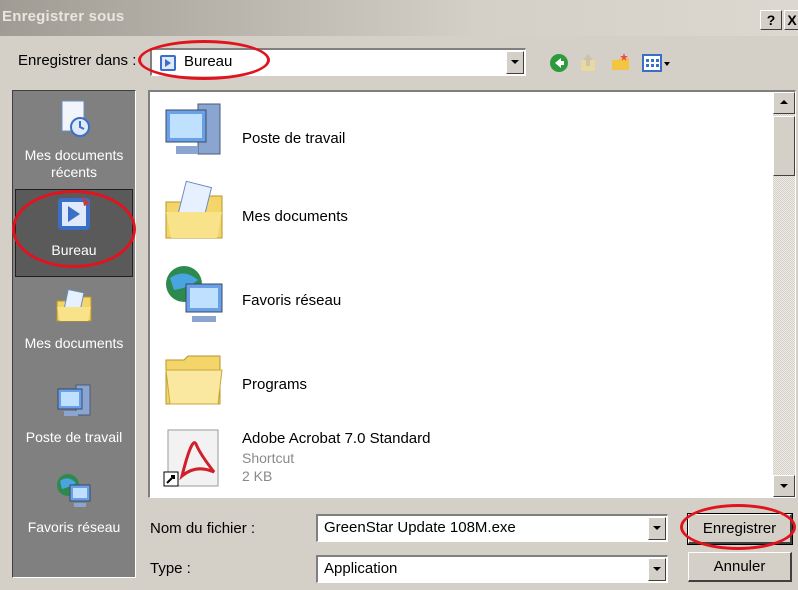 The image size is (798, 590). Describe the element at coordinates (74, 140) in the screenshot. I see `places-item-recent: Mes documents récents` at that location.